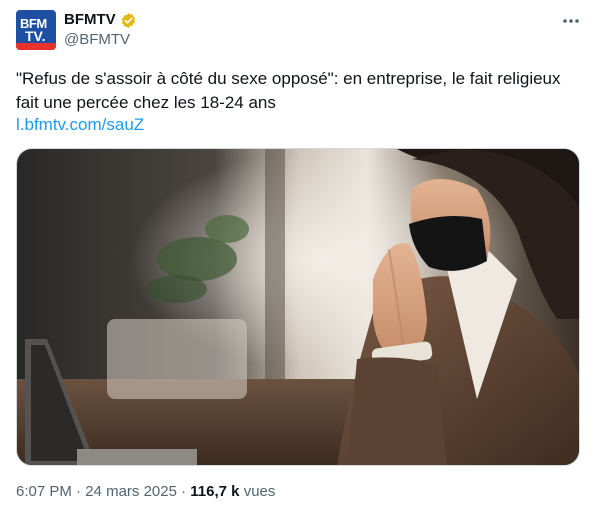  Describe the element at coordinates (259, 491) in the screenshot. I see `views-label: vues` at that location.